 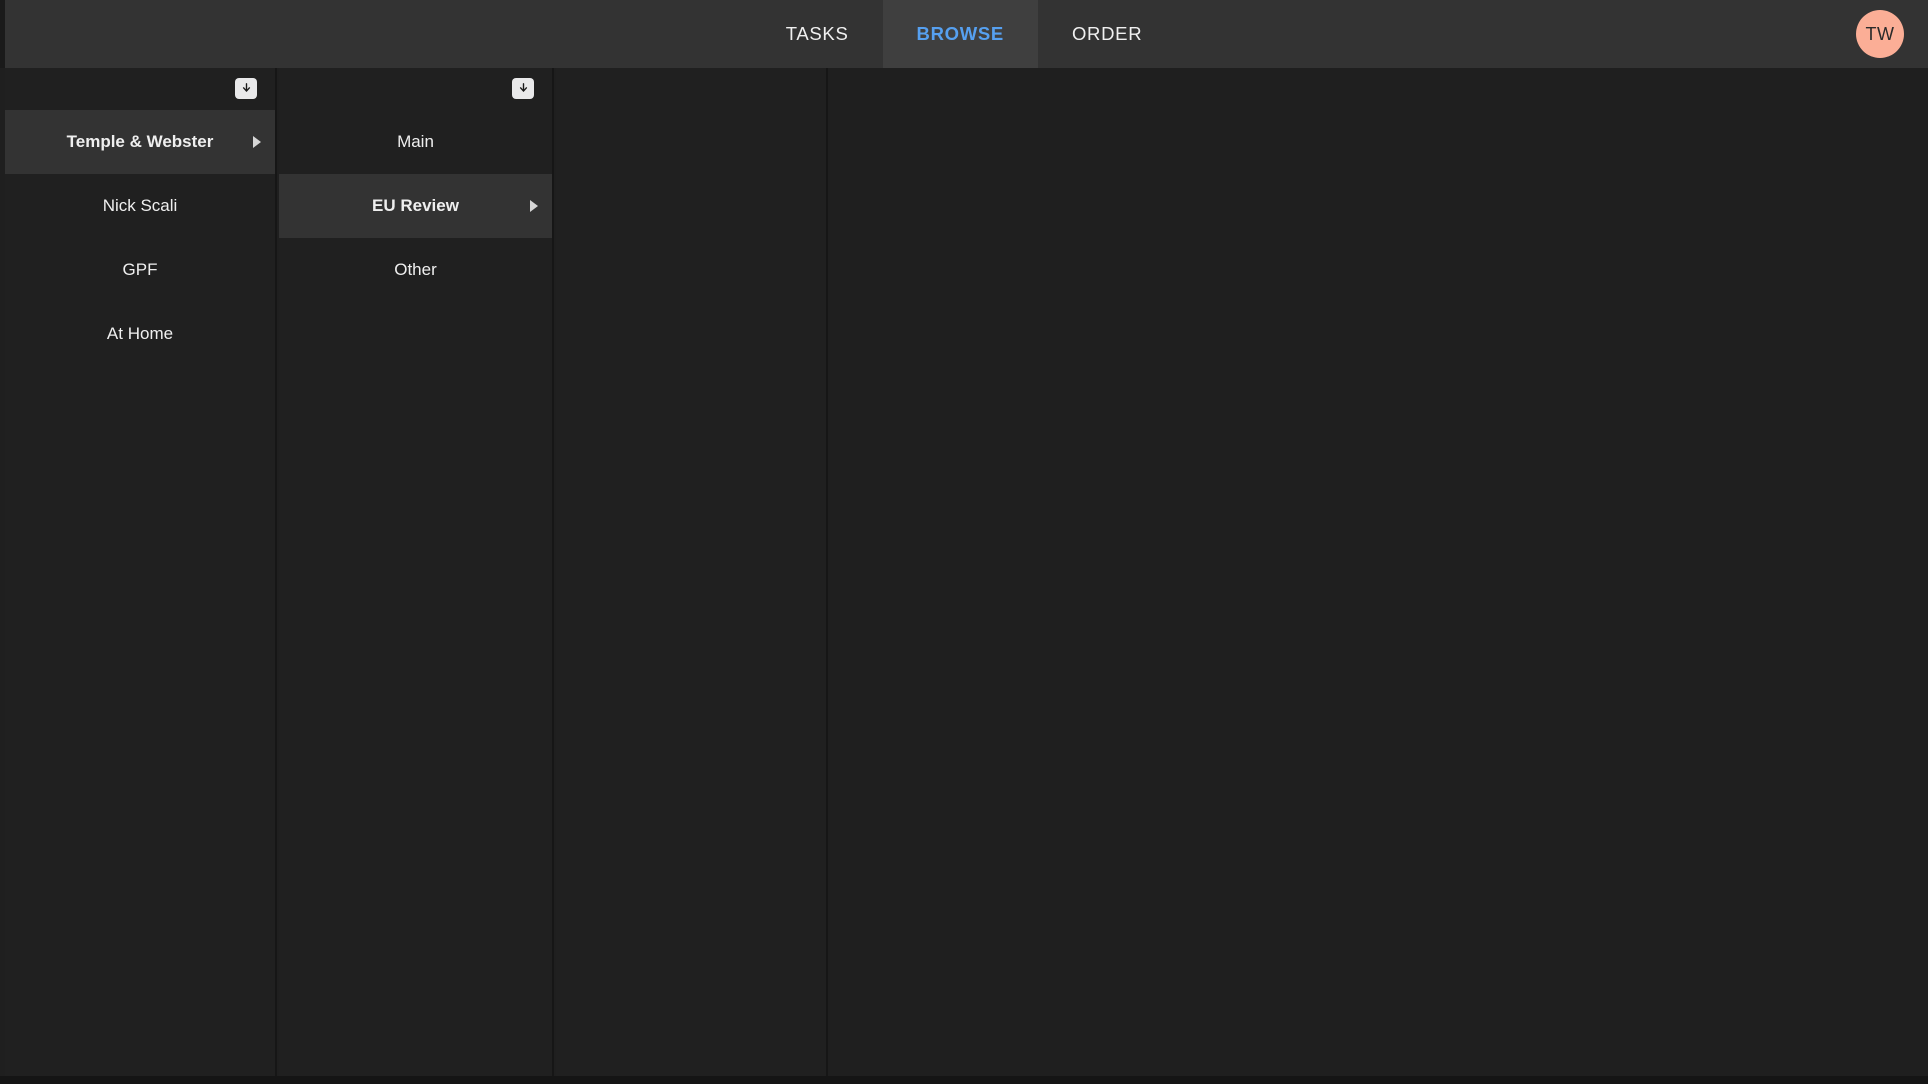 I want to click on accounts-list: Temple & Webster Nick Scali GPF At Home, so click(x=140, y=260).